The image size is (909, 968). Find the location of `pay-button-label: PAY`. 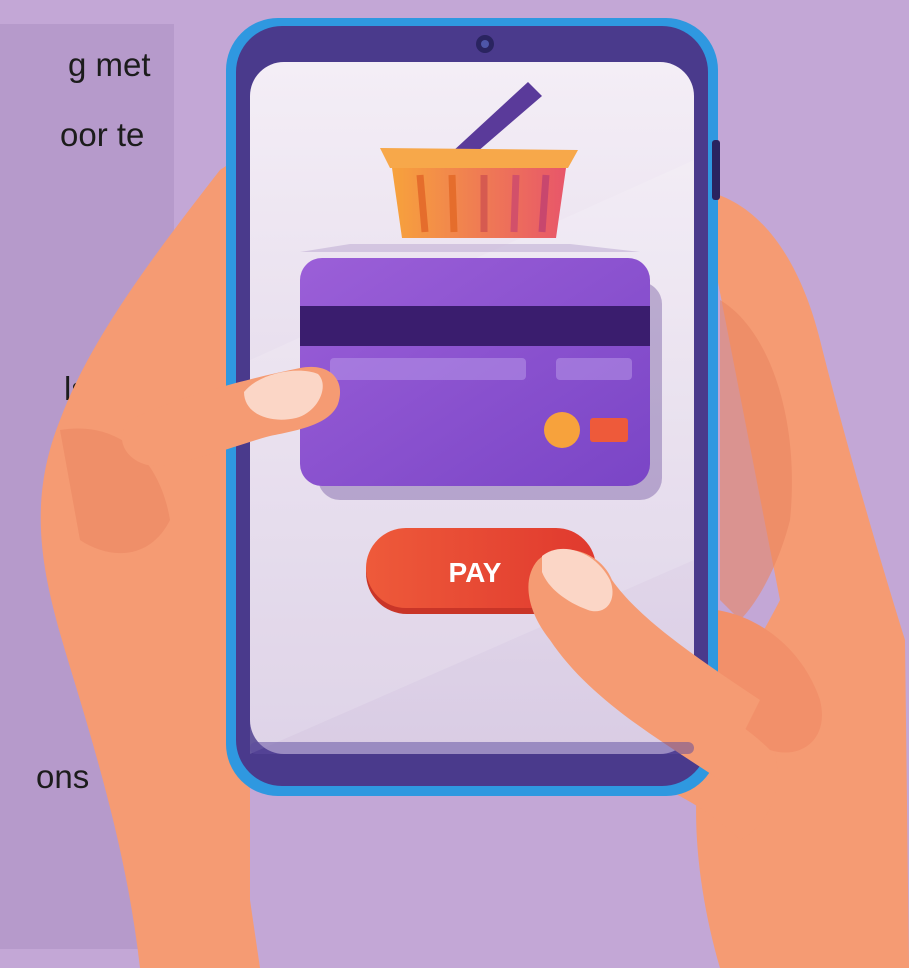

pay-button-label: PAY is located at coordinates (475, 572).